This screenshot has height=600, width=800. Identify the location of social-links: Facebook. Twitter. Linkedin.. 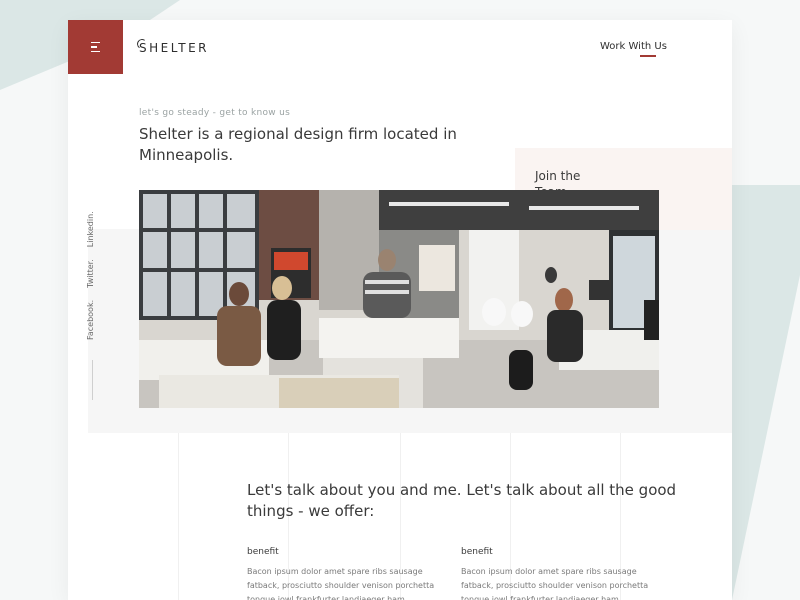
(93, 275).